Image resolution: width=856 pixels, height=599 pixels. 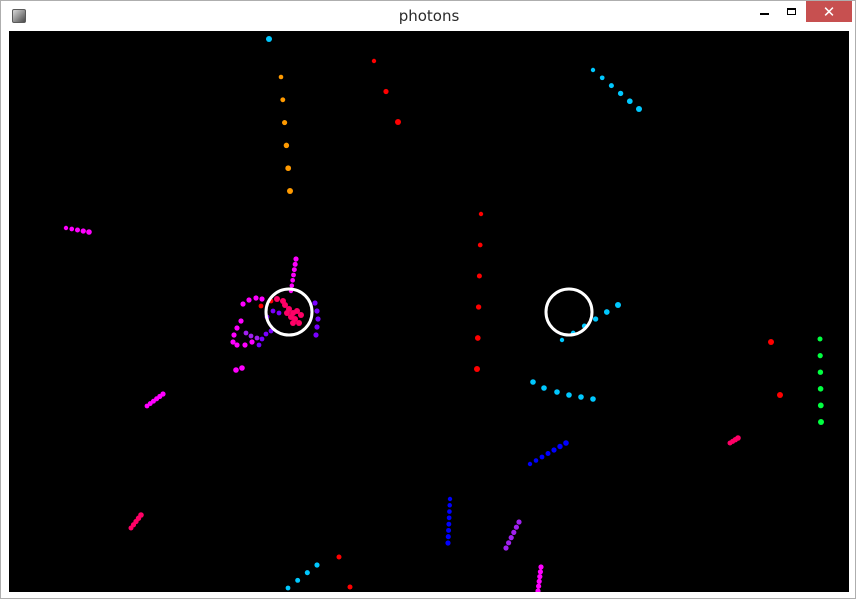 I want to click on maximize-button, so click(x=791, y=11).